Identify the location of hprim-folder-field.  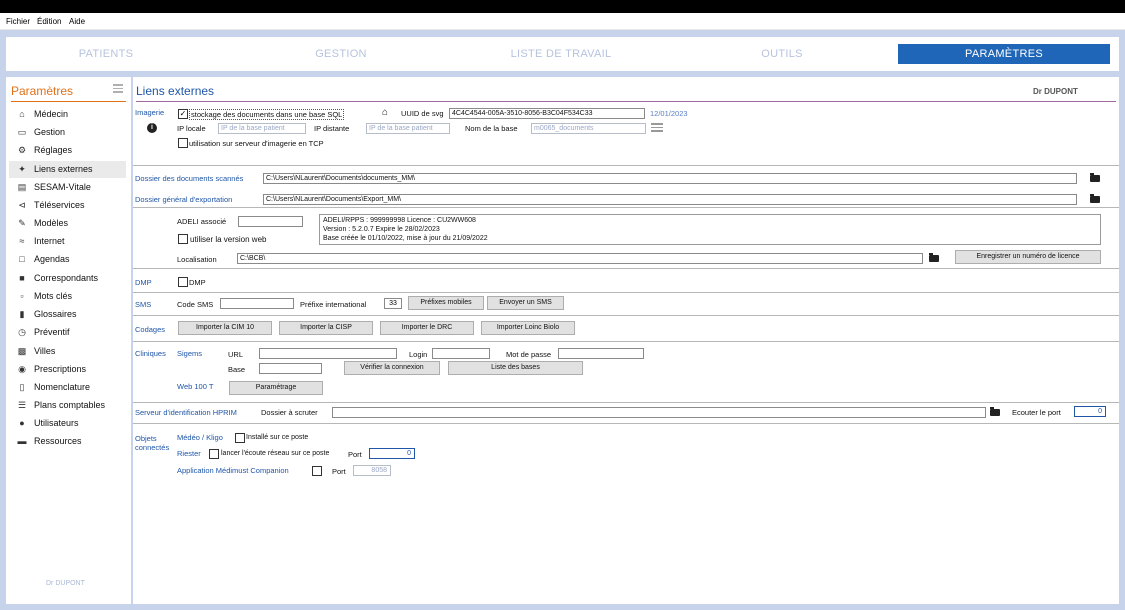
(659, 412).